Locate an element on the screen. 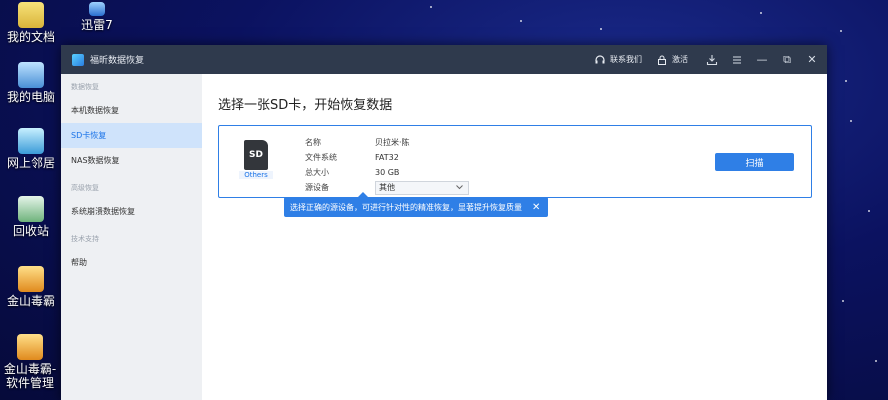 The width and height of the screenshot is (888, 400). chevron-down-icon is located at coordinates (459, 187).